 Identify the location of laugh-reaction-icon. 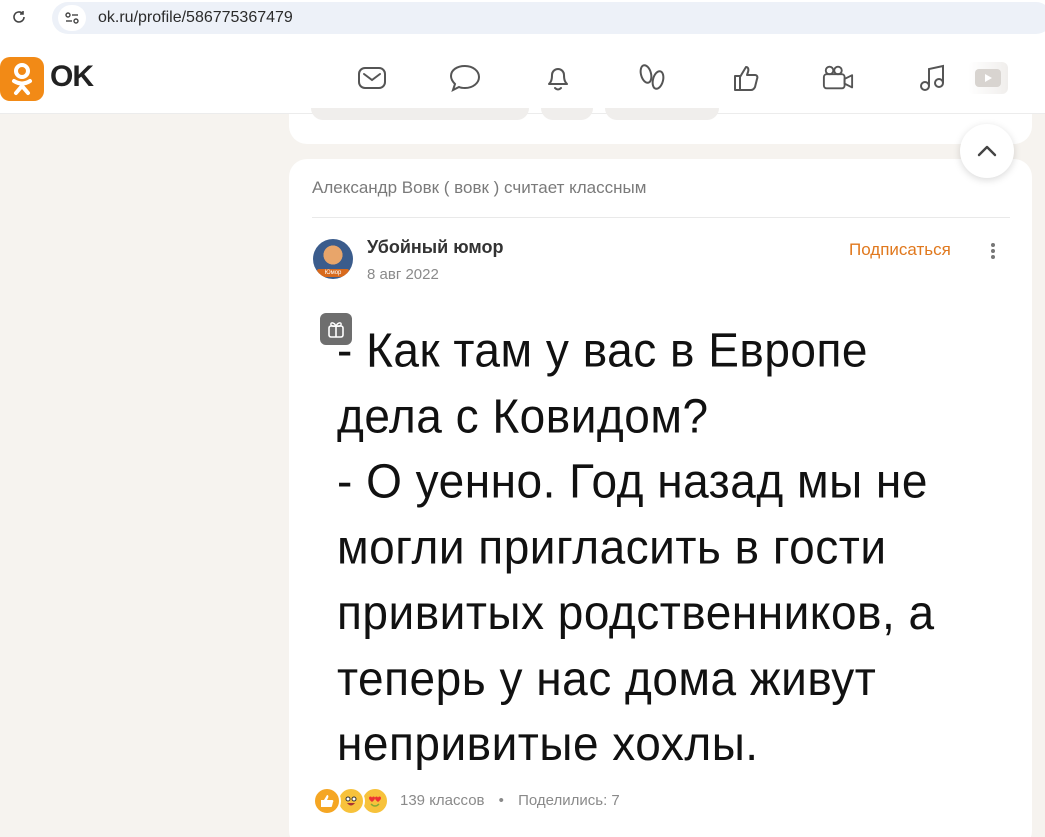
(351, 801).